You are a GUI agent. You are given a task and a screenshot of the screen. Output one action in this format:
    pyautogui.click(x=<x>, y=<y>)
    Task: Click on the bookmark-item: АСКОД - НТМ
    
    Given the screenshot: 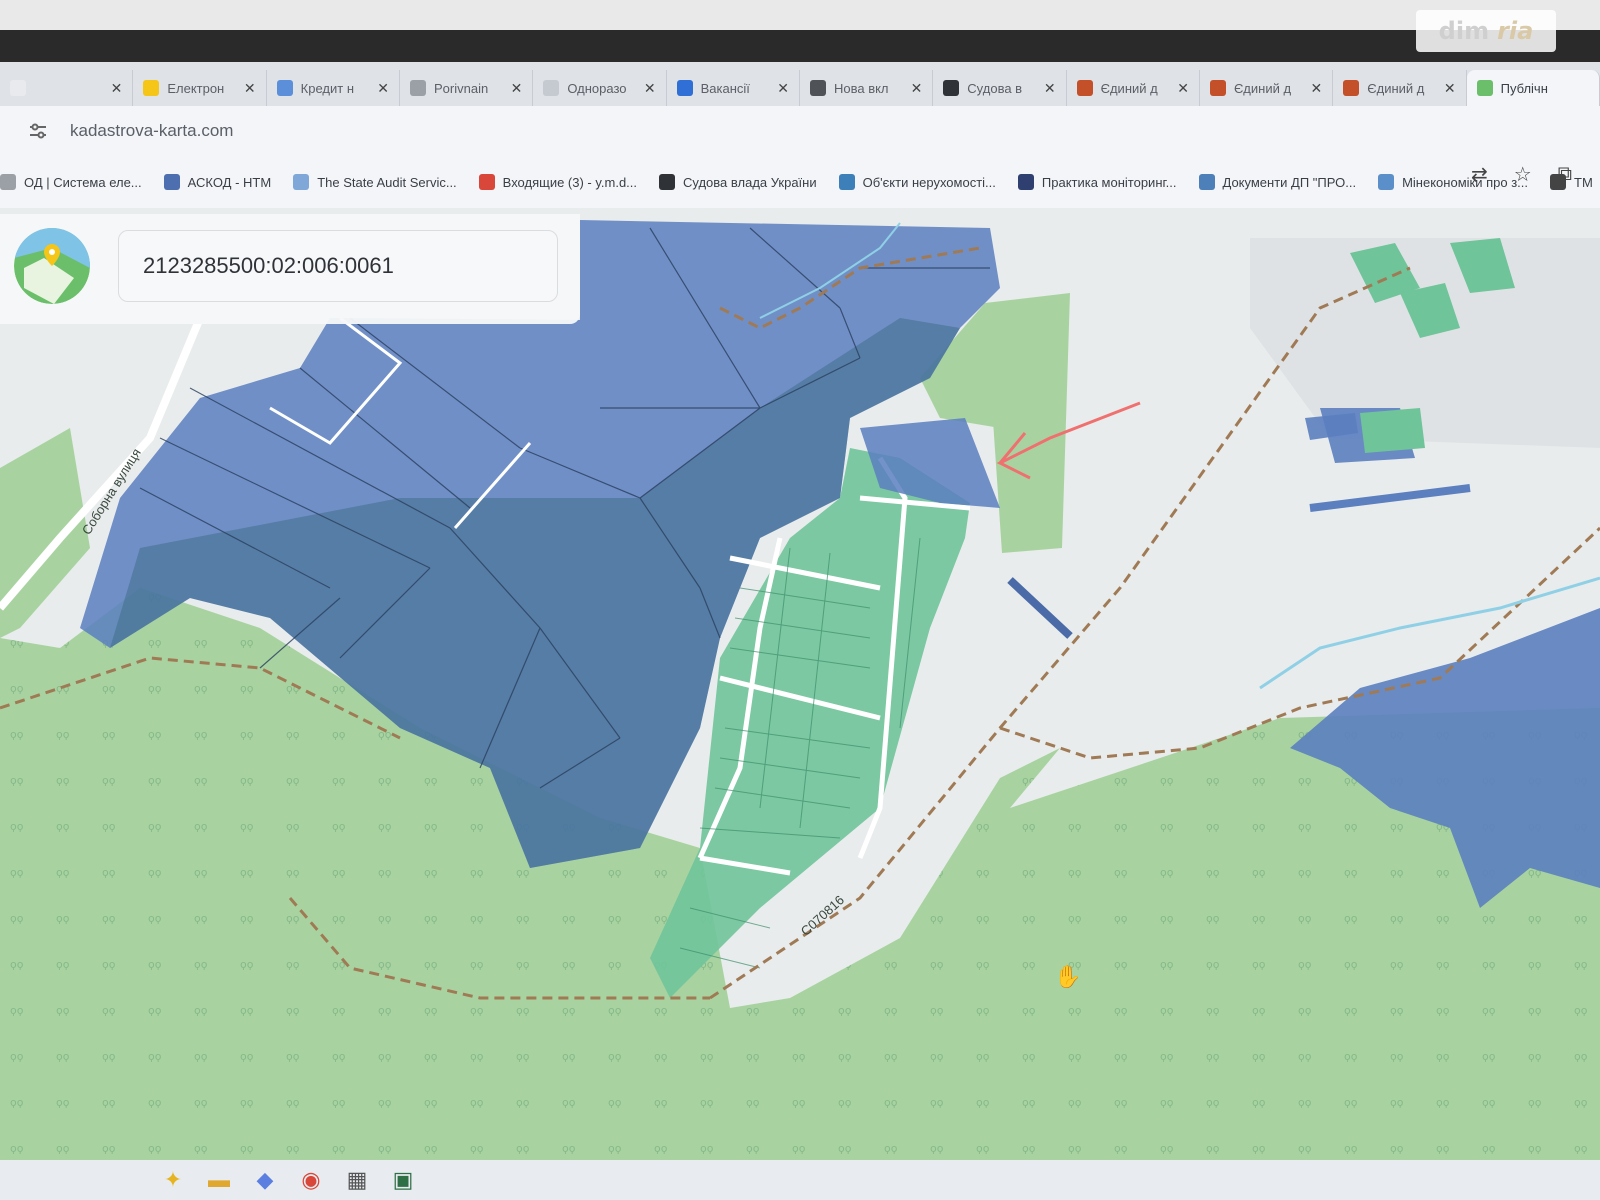 What is the action you would take?
    pyautogui.click(x=217, y=182)
    